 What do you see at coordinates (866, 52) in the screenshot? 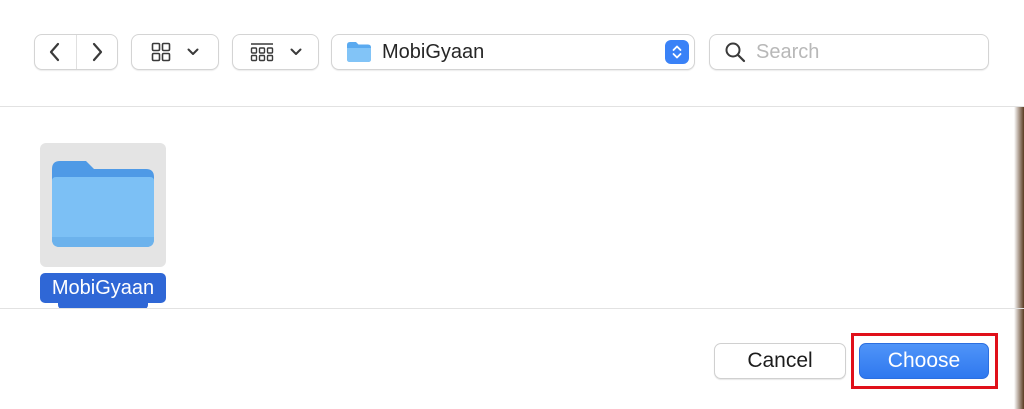
I see `search-input` at bounding box center [866, 52].